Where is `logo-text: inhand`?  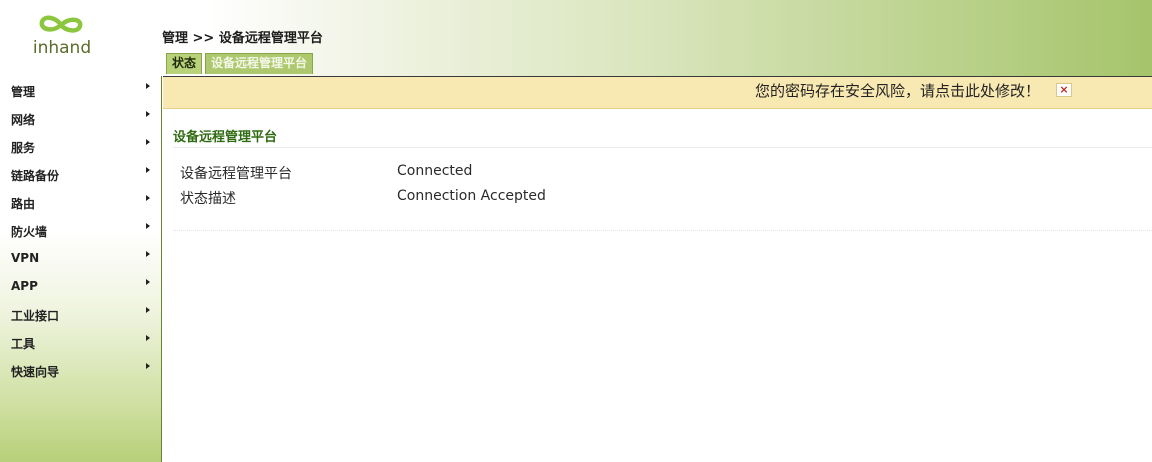 logo-text: inhand is located at coordinates (62, 48).